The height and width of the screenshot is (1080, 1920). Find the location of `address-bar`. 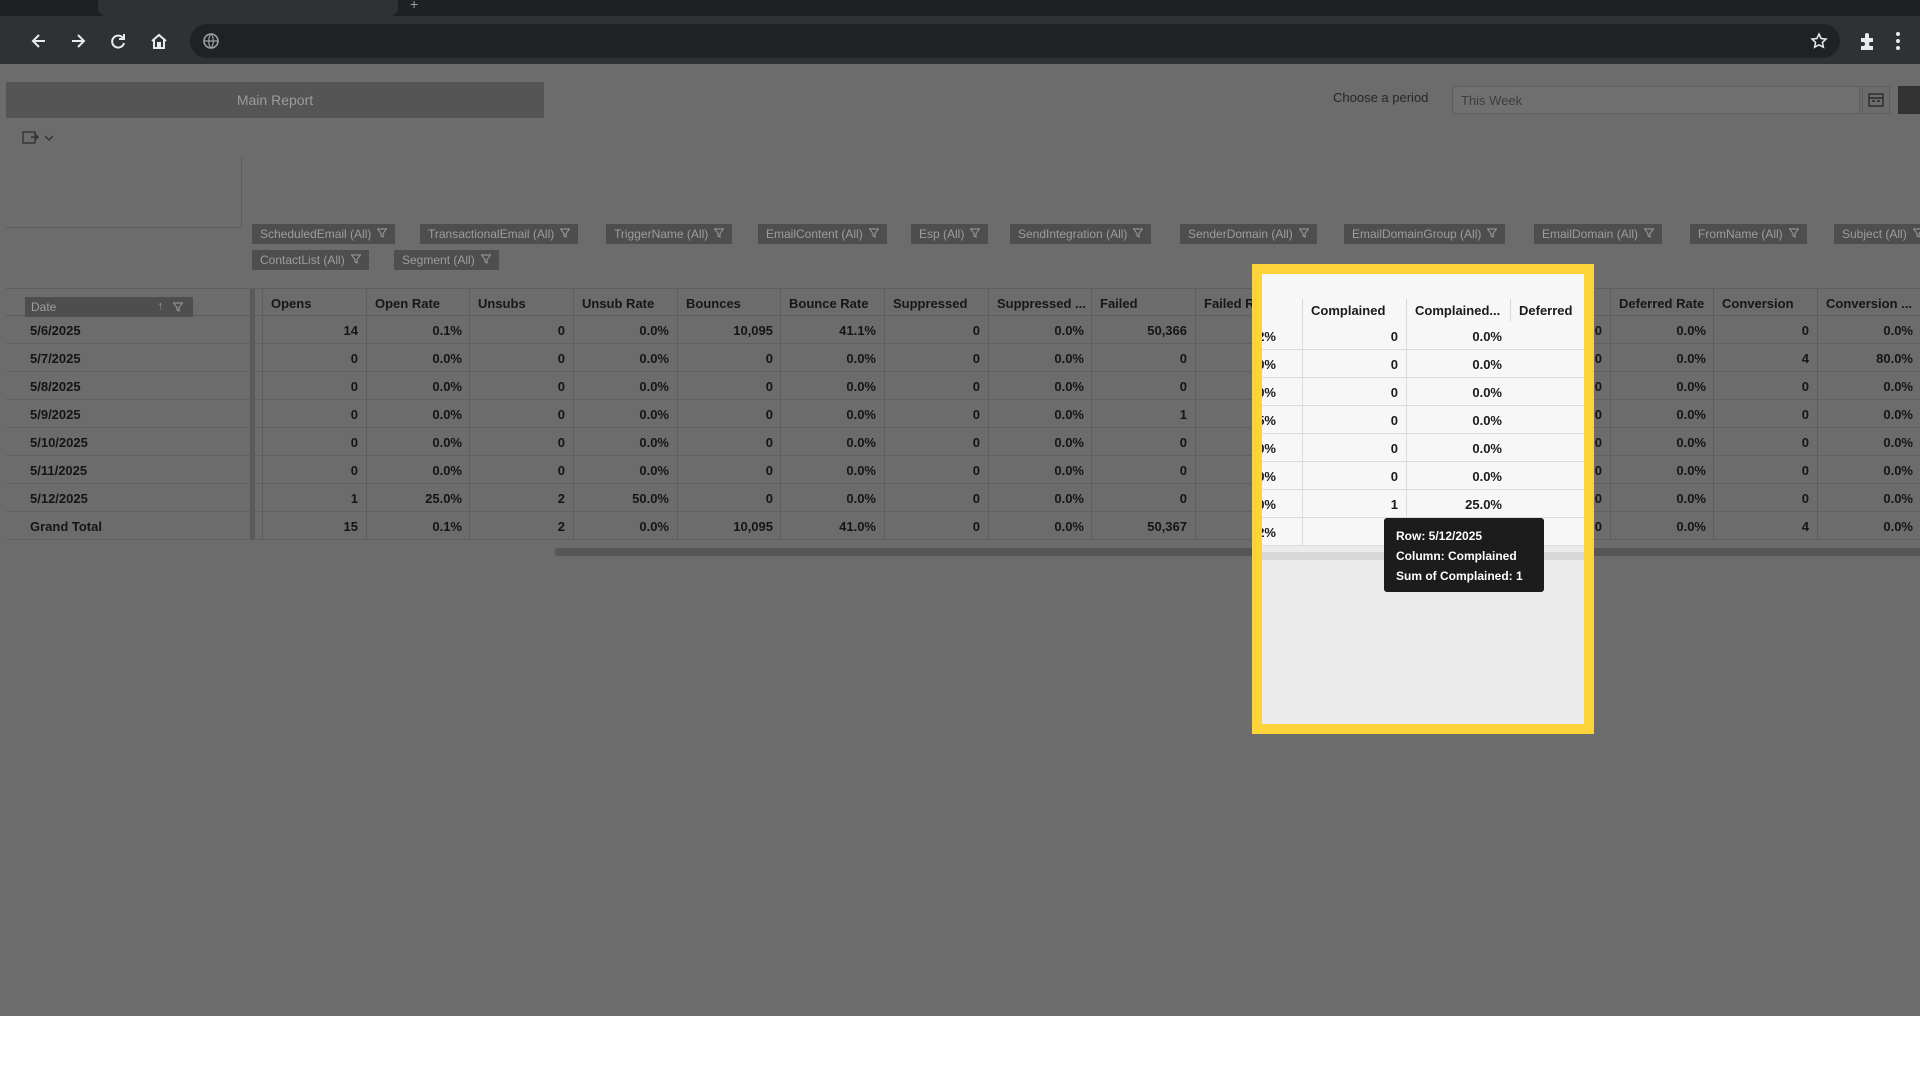

address-bar is located at coordinates (1015, 41).